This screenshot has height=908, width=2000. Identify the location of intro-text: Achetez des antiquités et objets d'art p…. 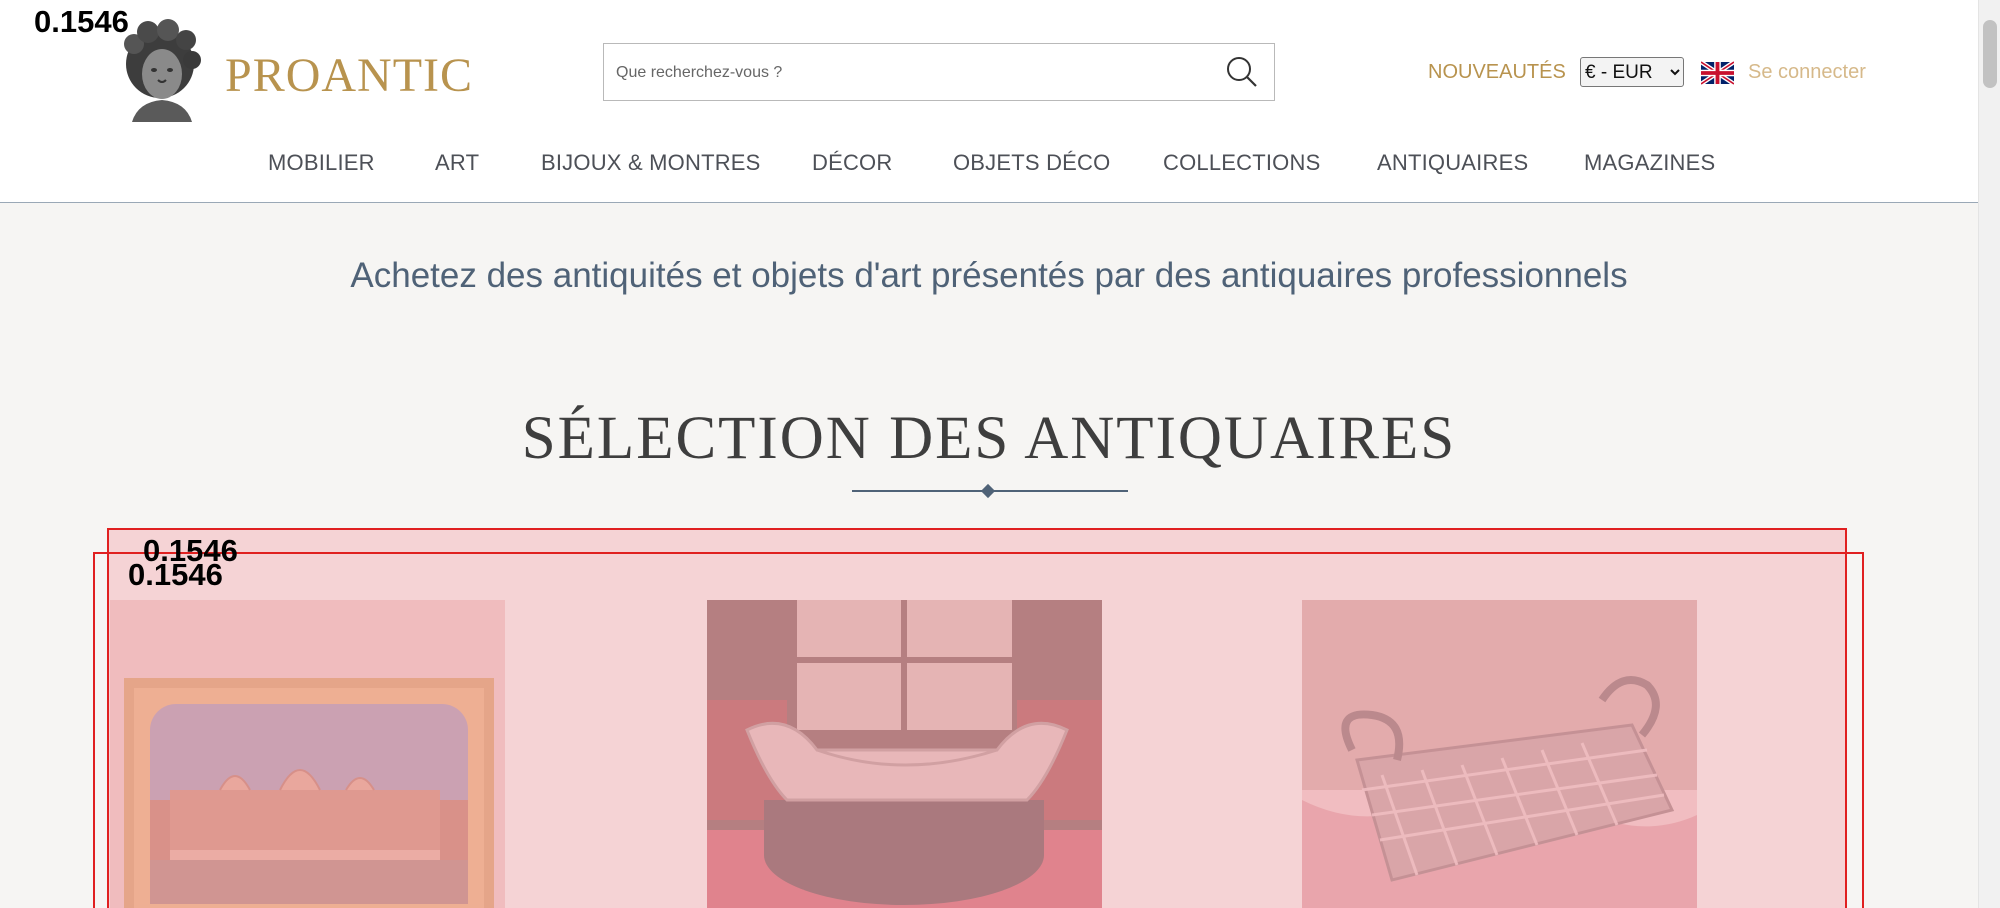
(989, 275).